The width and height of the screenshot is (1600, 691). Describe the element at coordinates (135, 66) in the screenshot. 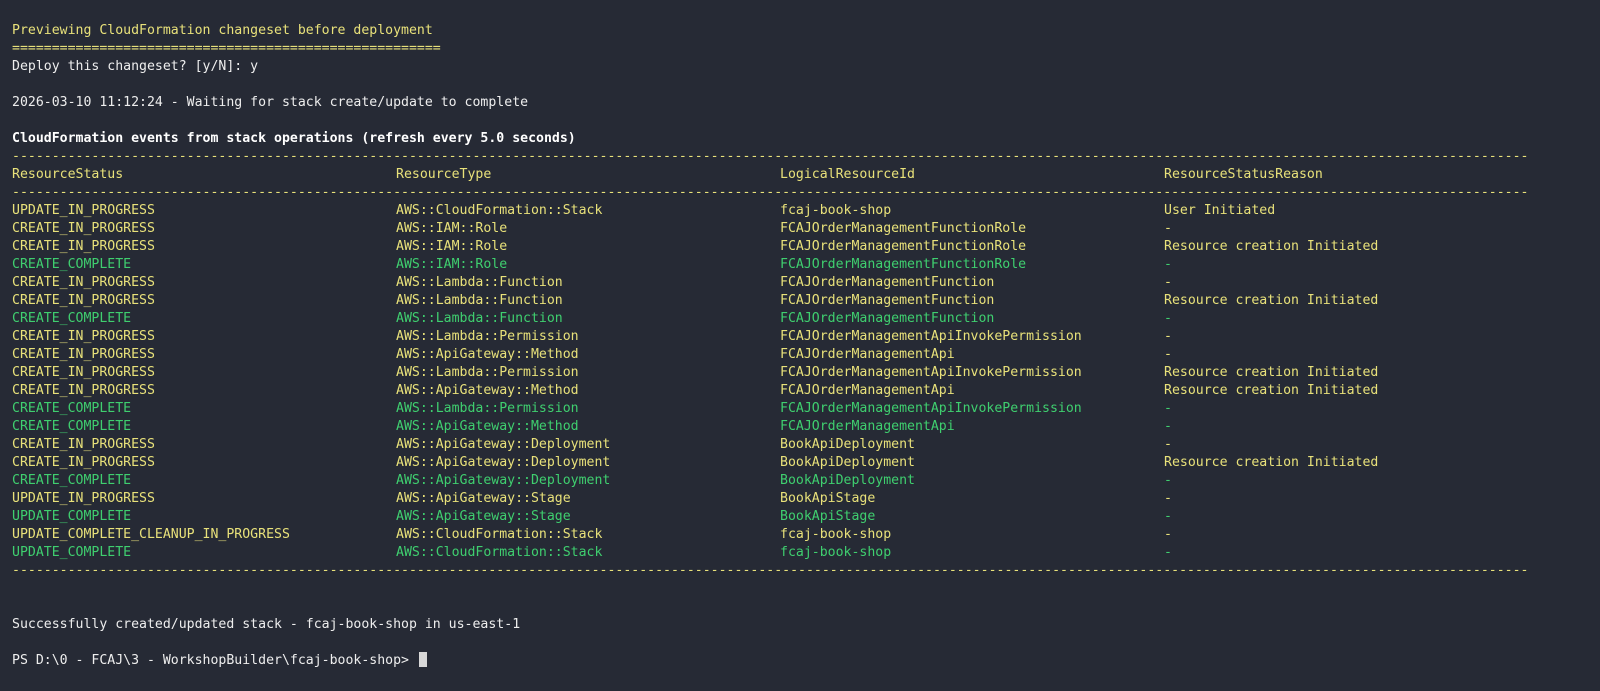

I see `deploy-prompt: Deploy this changeset? [y/N]: y` at that location.